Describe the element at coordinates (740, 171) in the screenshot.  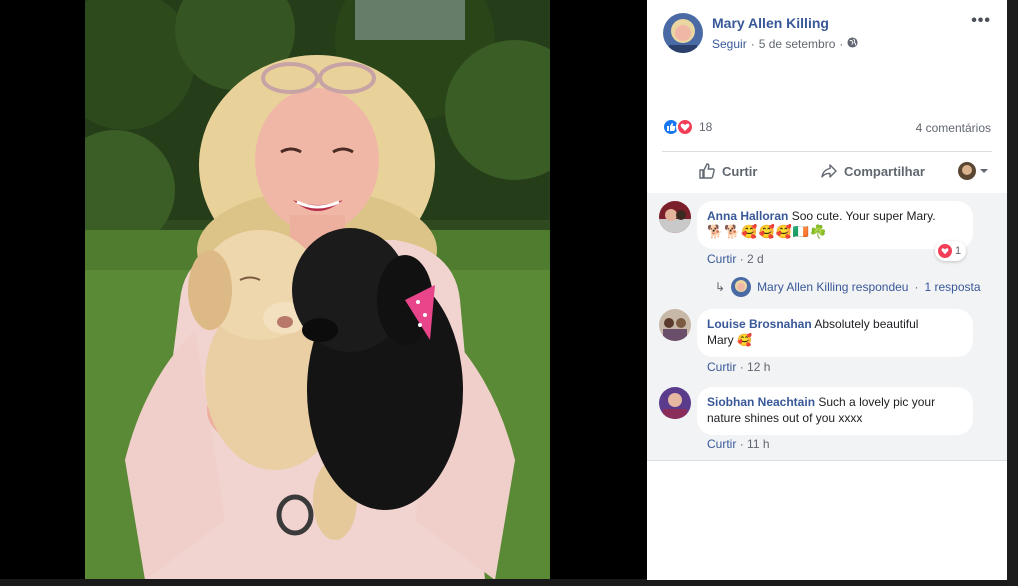
I see `like-button-label: Curtir` at that location.